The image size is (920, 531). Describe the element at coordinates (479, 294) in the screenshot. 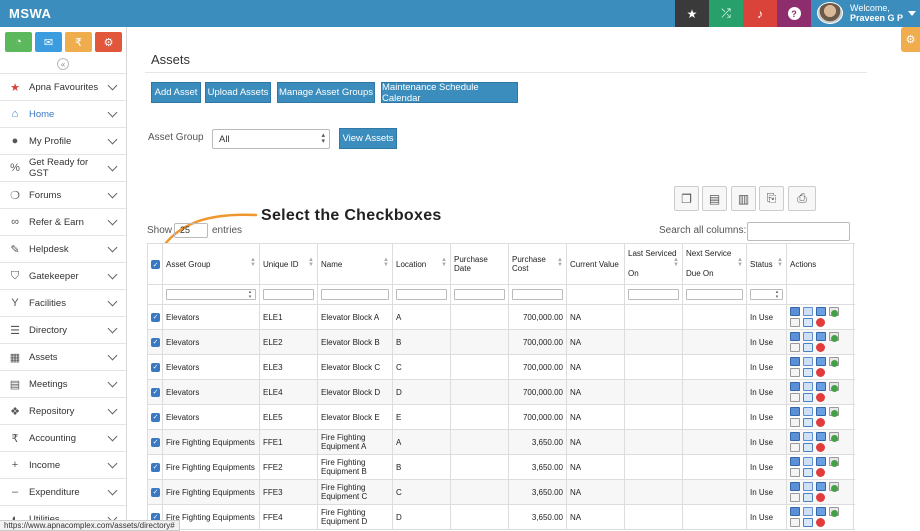

I see `purchase-date-filter` at that location.